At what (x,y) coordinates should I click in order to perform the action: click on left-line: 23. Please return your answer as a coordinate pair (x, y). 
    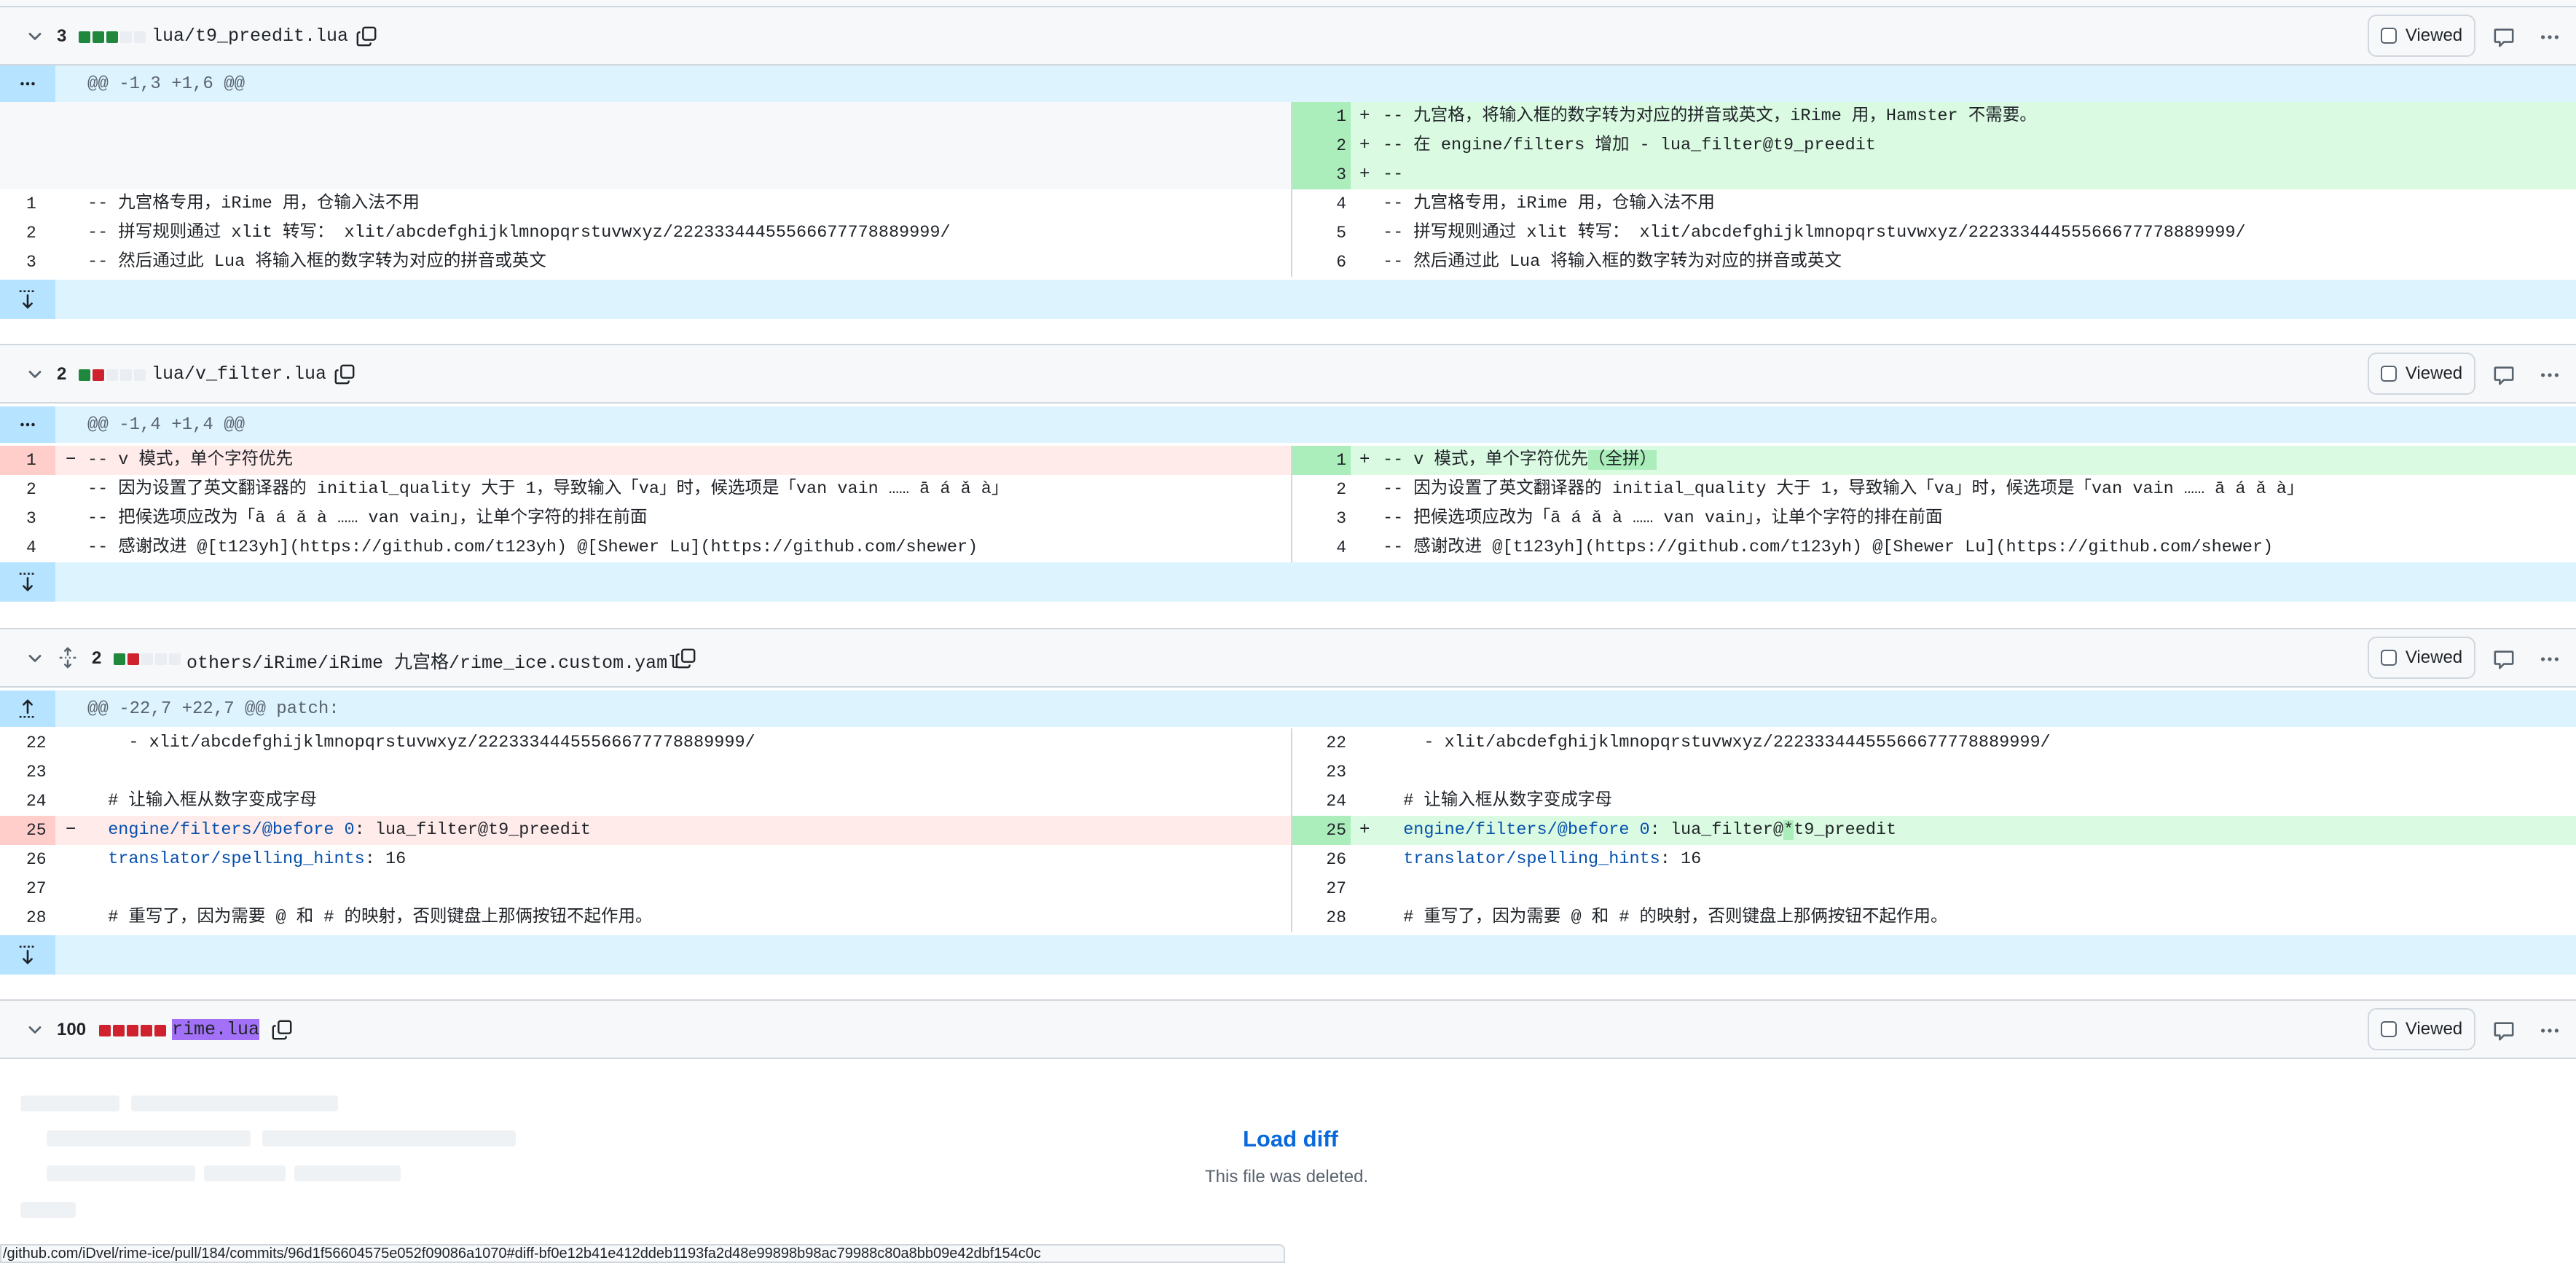
    Looking at the image, I should click on (645, 772).